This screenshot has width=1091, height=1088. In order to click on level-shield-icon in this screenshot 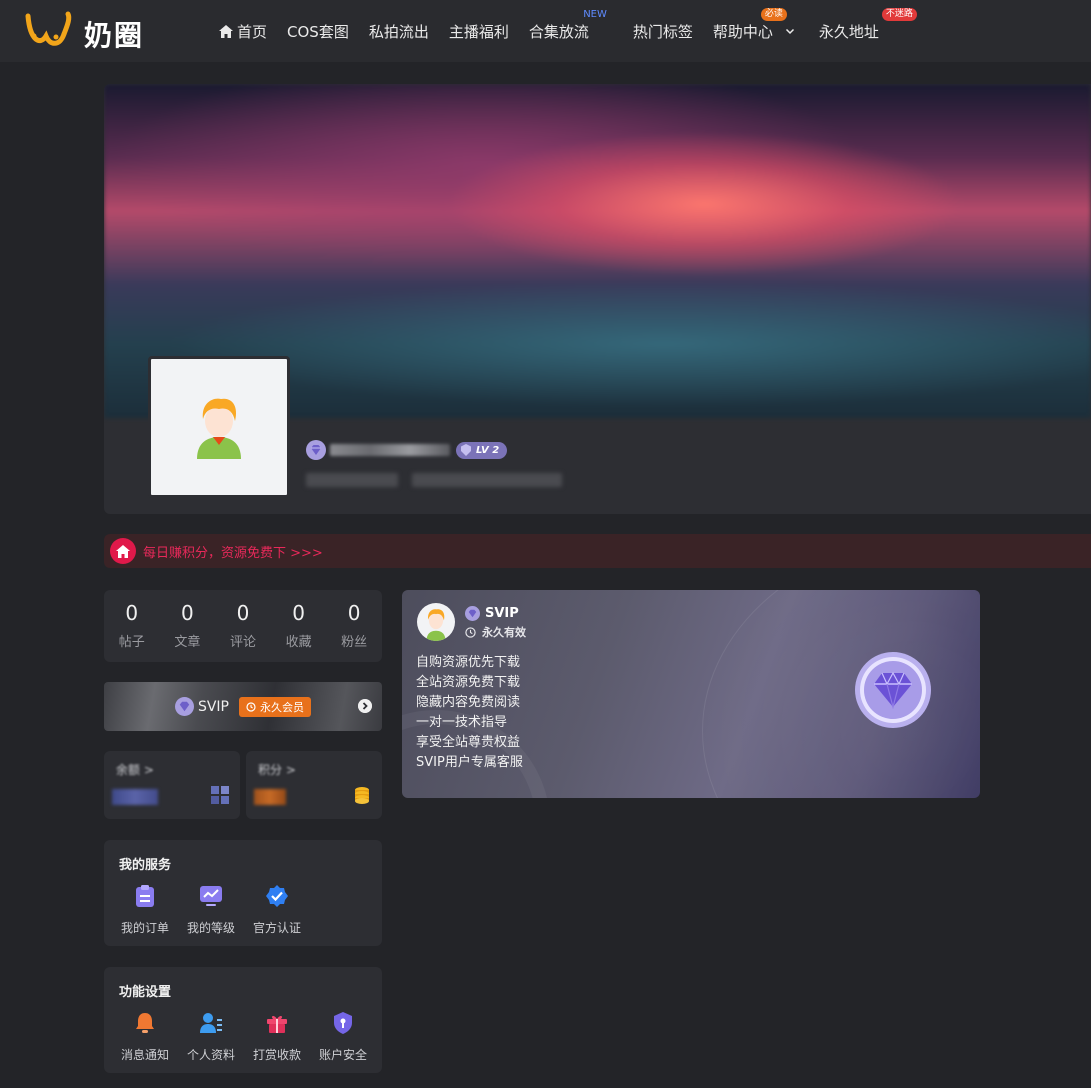, I will do `click(466, 450)`.